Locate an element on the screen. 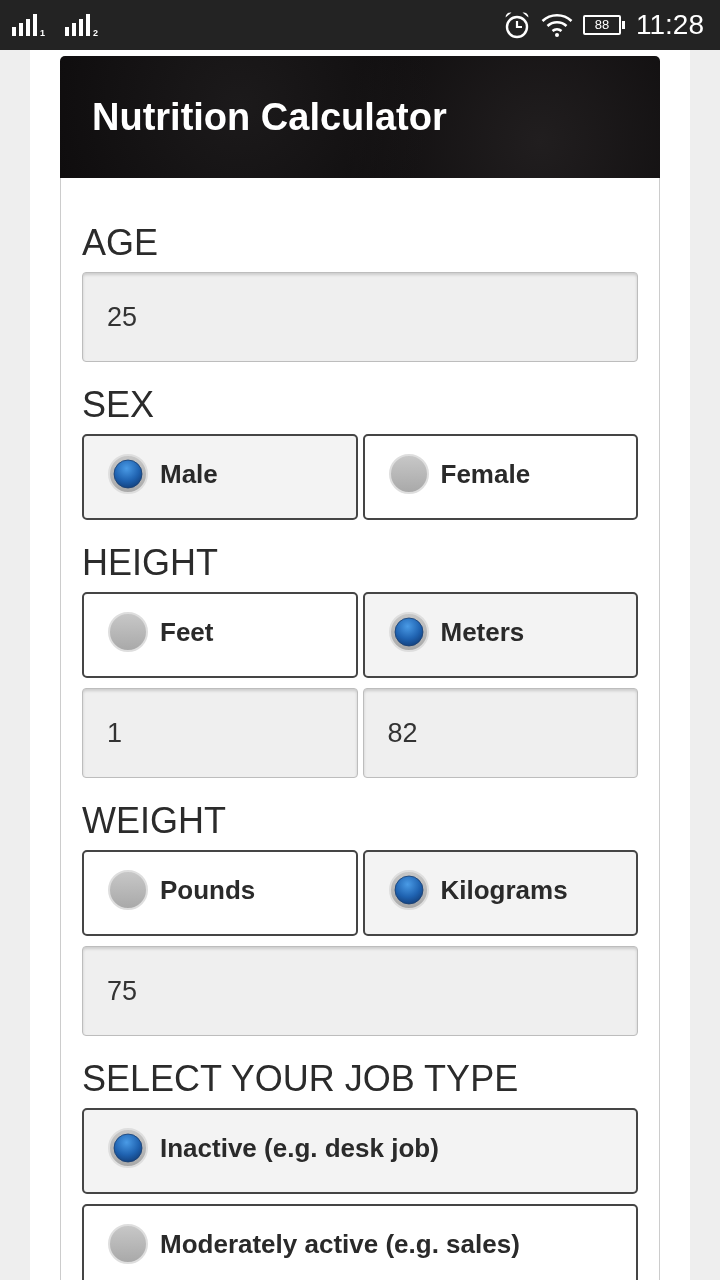 This screenshot has width=720, height=1280. clock-time: 11:28 is located at coordinates (670, 25).